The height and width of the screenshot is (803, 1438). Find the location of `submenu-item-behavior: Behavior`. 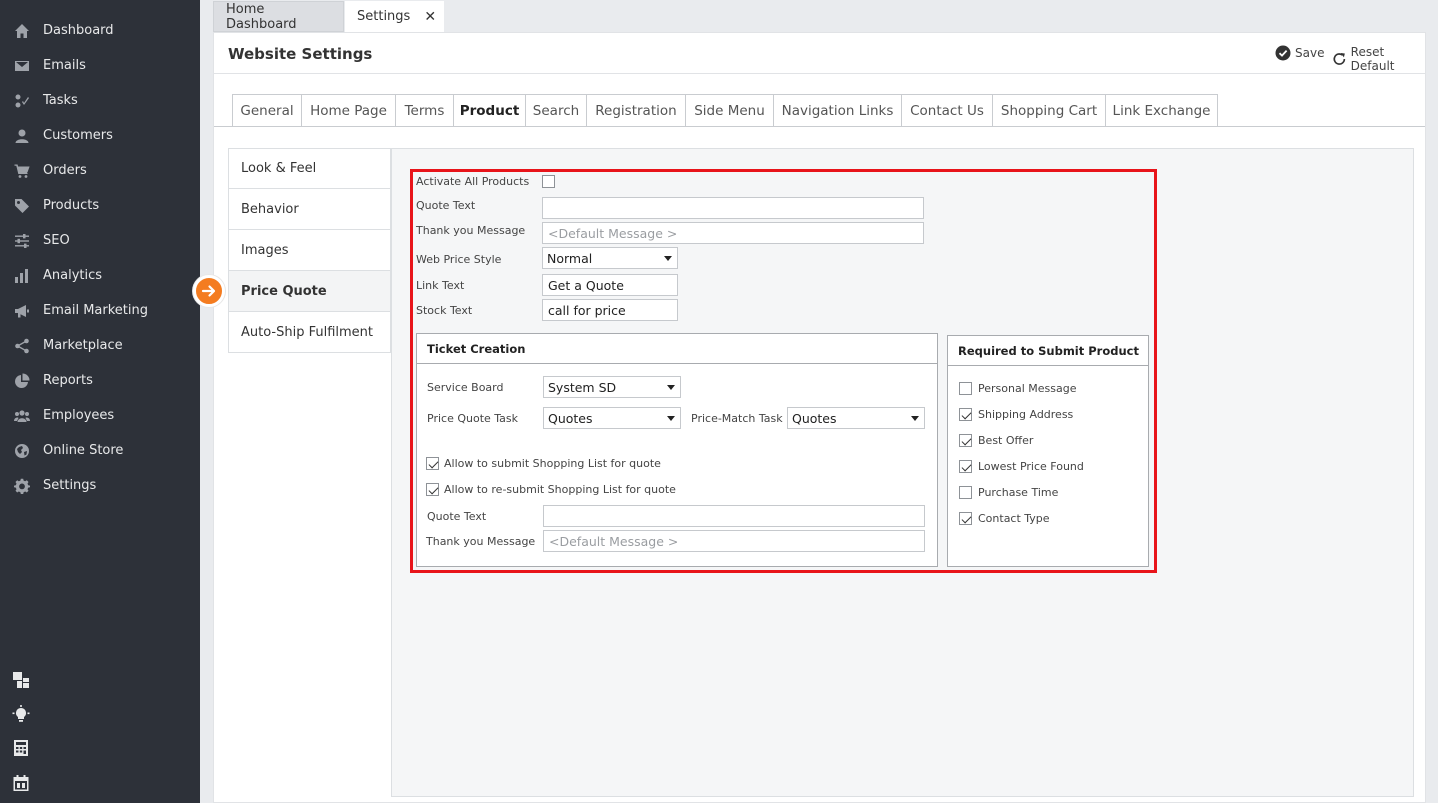

submenu-item-behavior: Behavior is located at coordinates (309, 209).